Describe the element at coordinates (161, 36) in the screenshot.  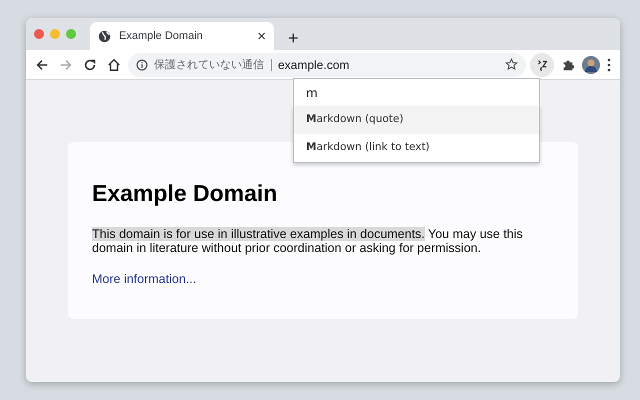
I see `tab-title: Example Domain` at that location.